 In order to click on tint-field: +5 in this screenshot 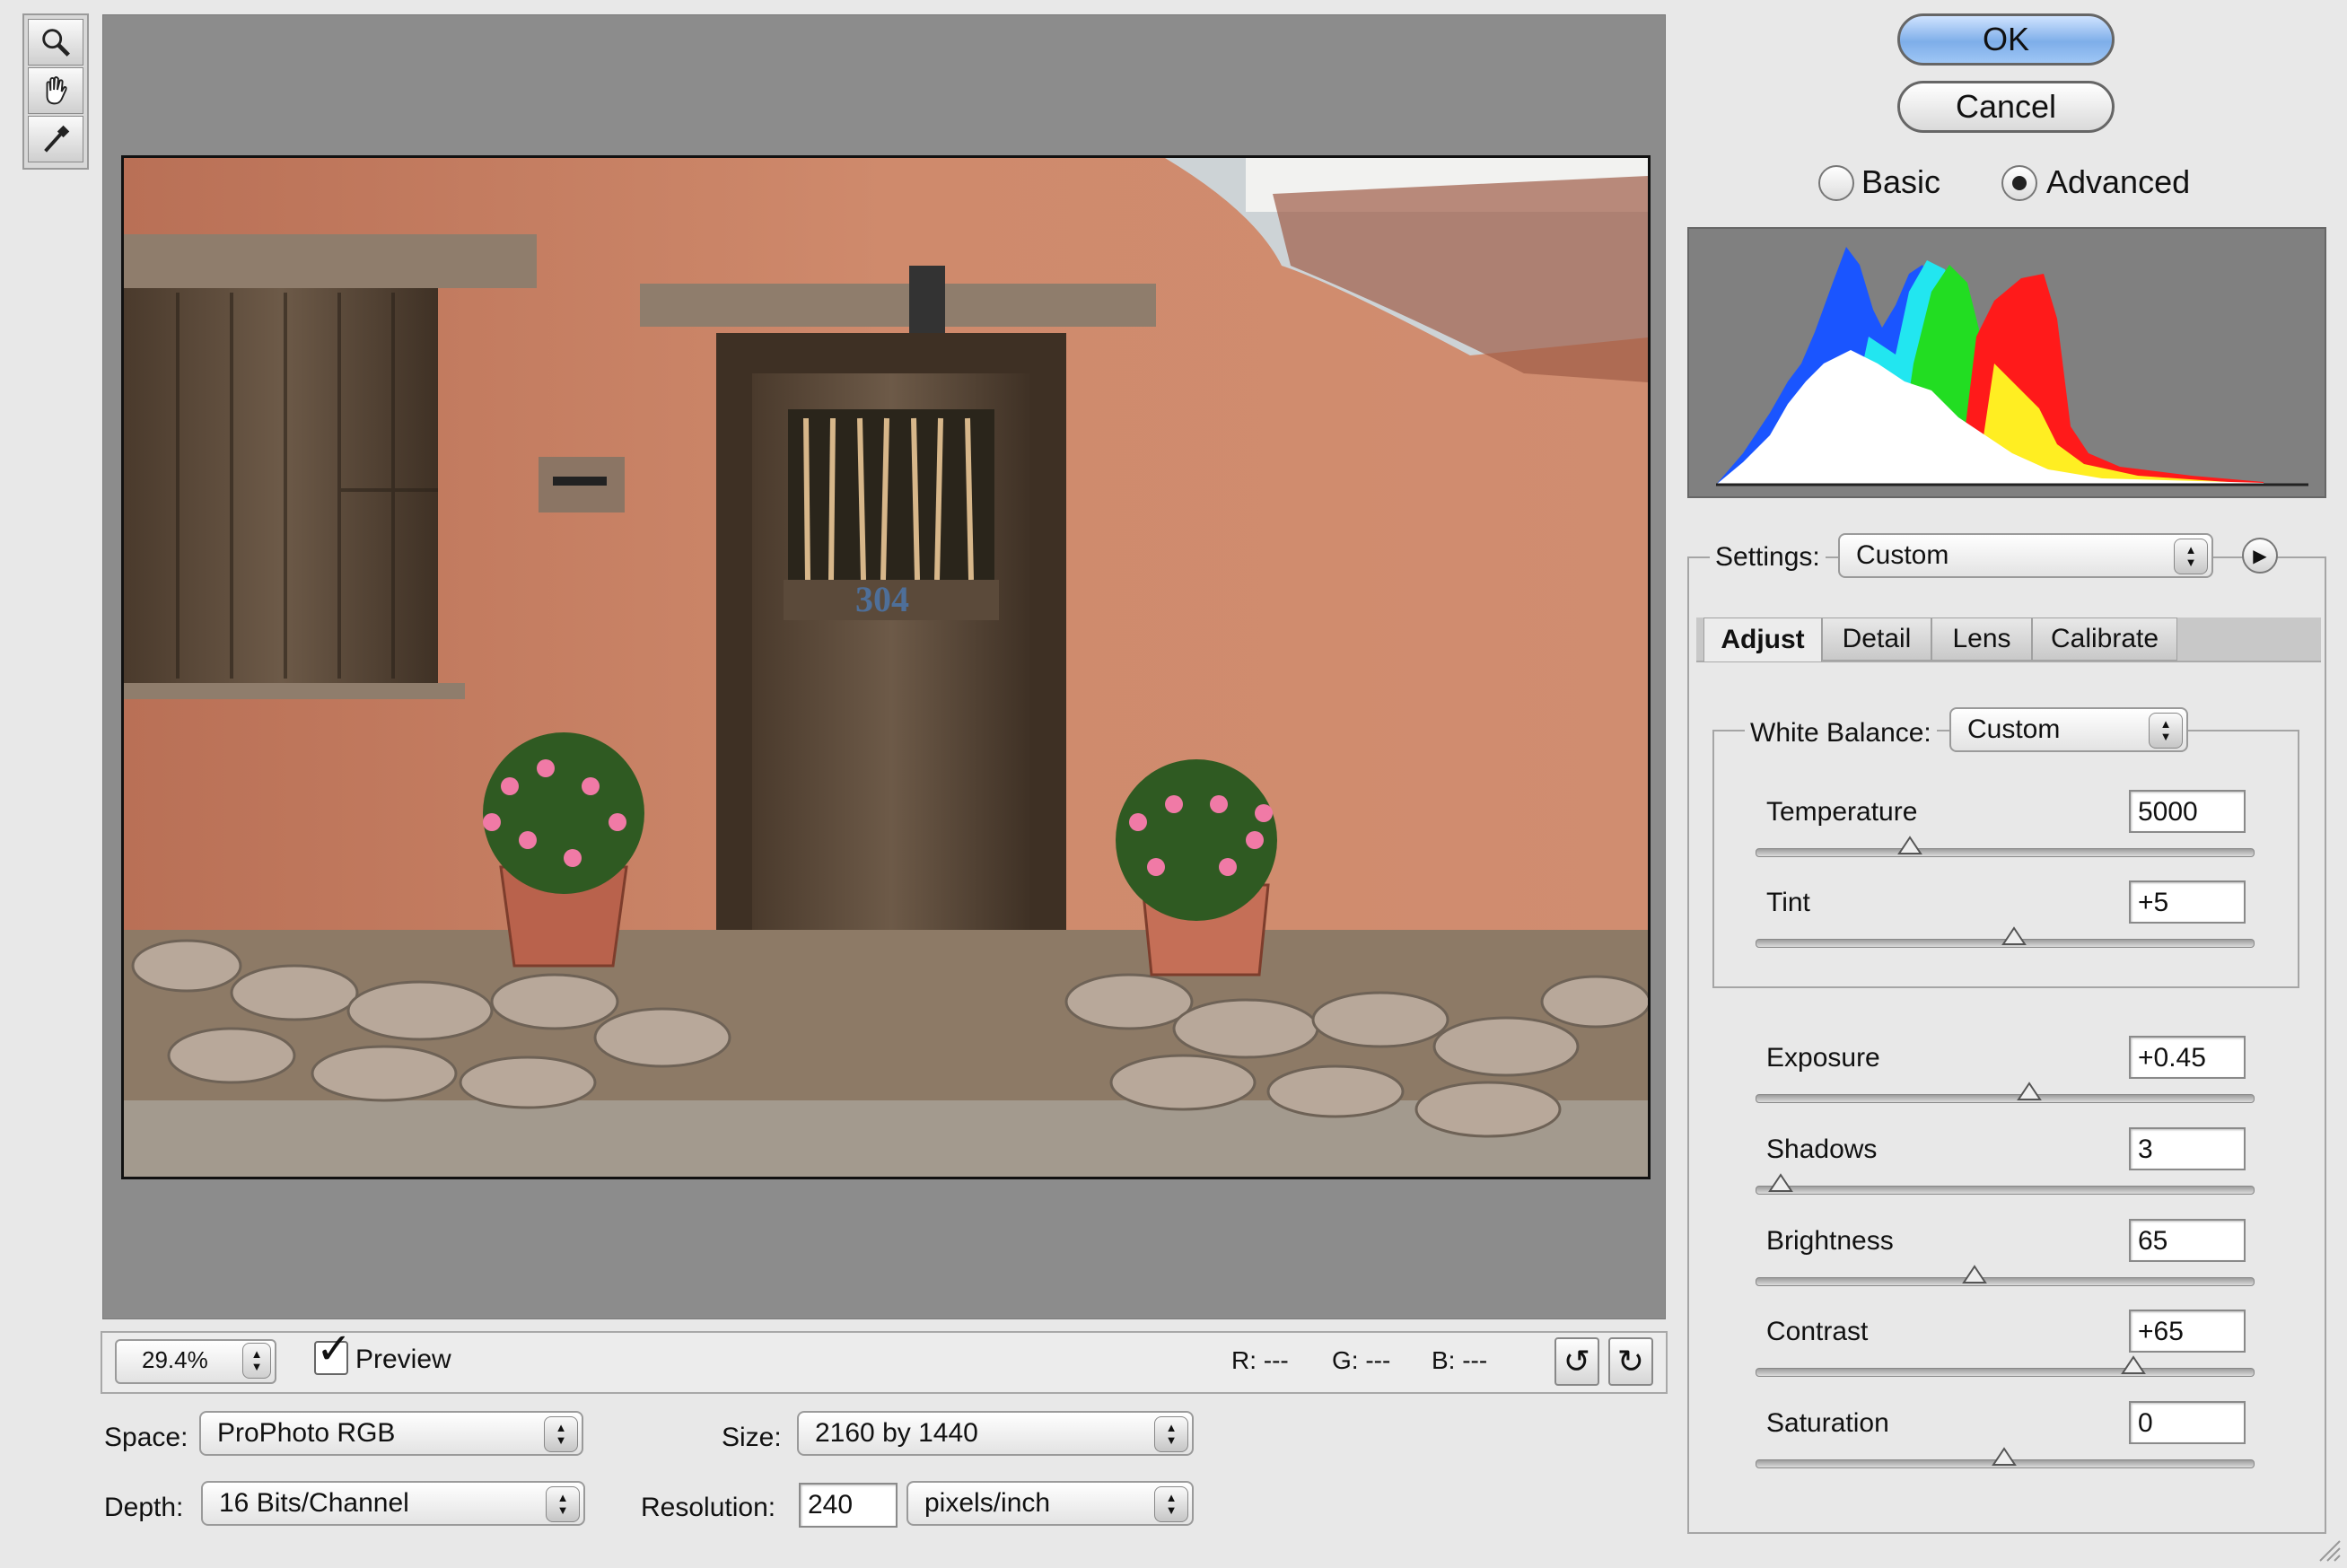, I will do `click(2187, 902)`.